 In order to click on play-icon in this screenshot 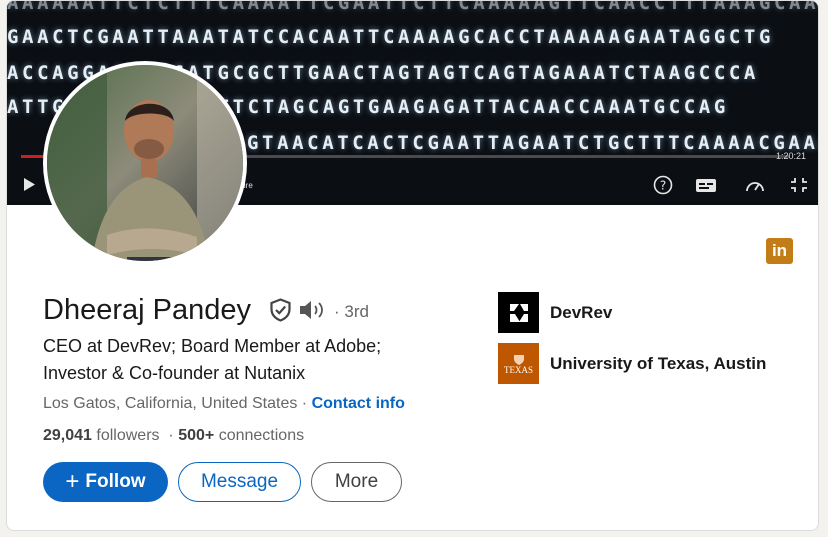, I will do `click(29, 185)`.